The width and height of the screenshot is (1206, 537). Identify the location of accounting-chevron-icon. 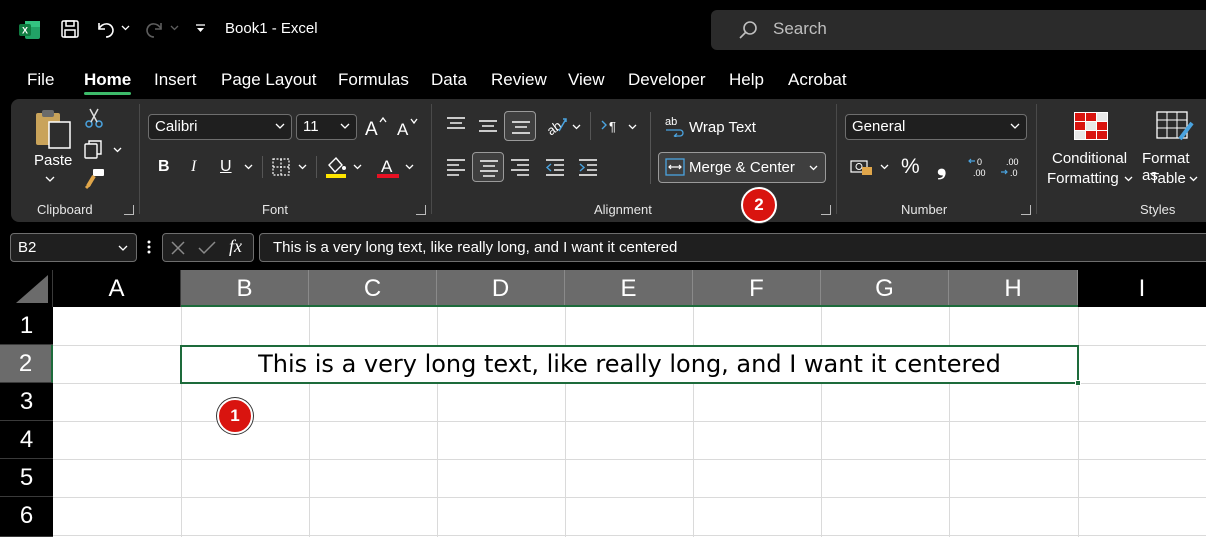
(884, 167).